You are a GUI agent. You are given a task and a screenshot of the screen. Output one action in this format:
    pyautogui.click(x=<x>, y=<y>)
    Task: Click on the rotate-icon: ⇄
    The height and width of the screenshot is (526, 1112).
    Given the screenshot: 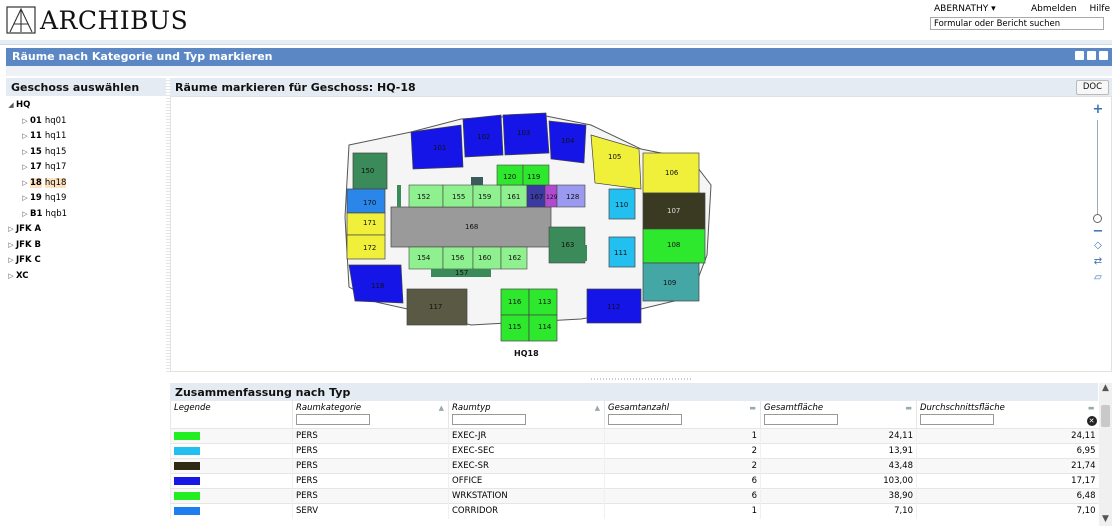 What is the action you would take?
    pyautogui.click(x=1098, y=261)
    